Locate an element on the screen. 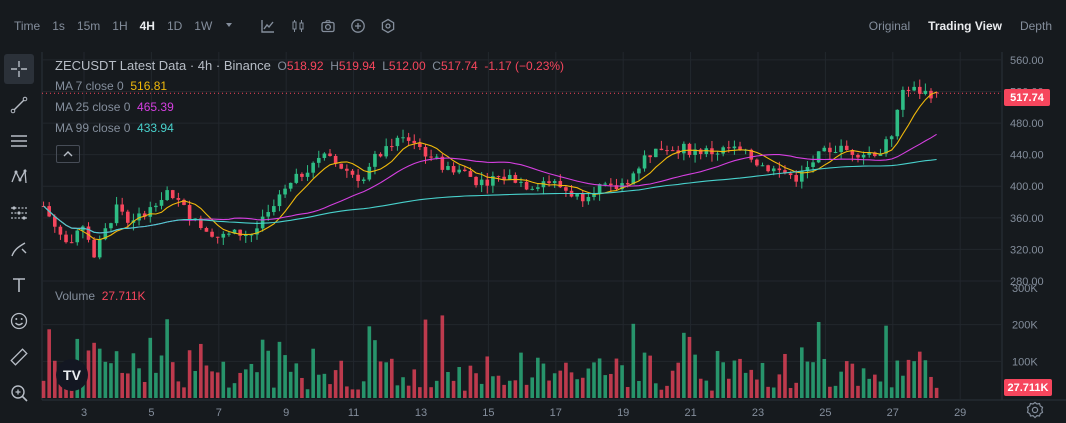 The width and height of the screenshot is (1066, 423). time-tick-label: 5 is located at coordinates (151, 413).